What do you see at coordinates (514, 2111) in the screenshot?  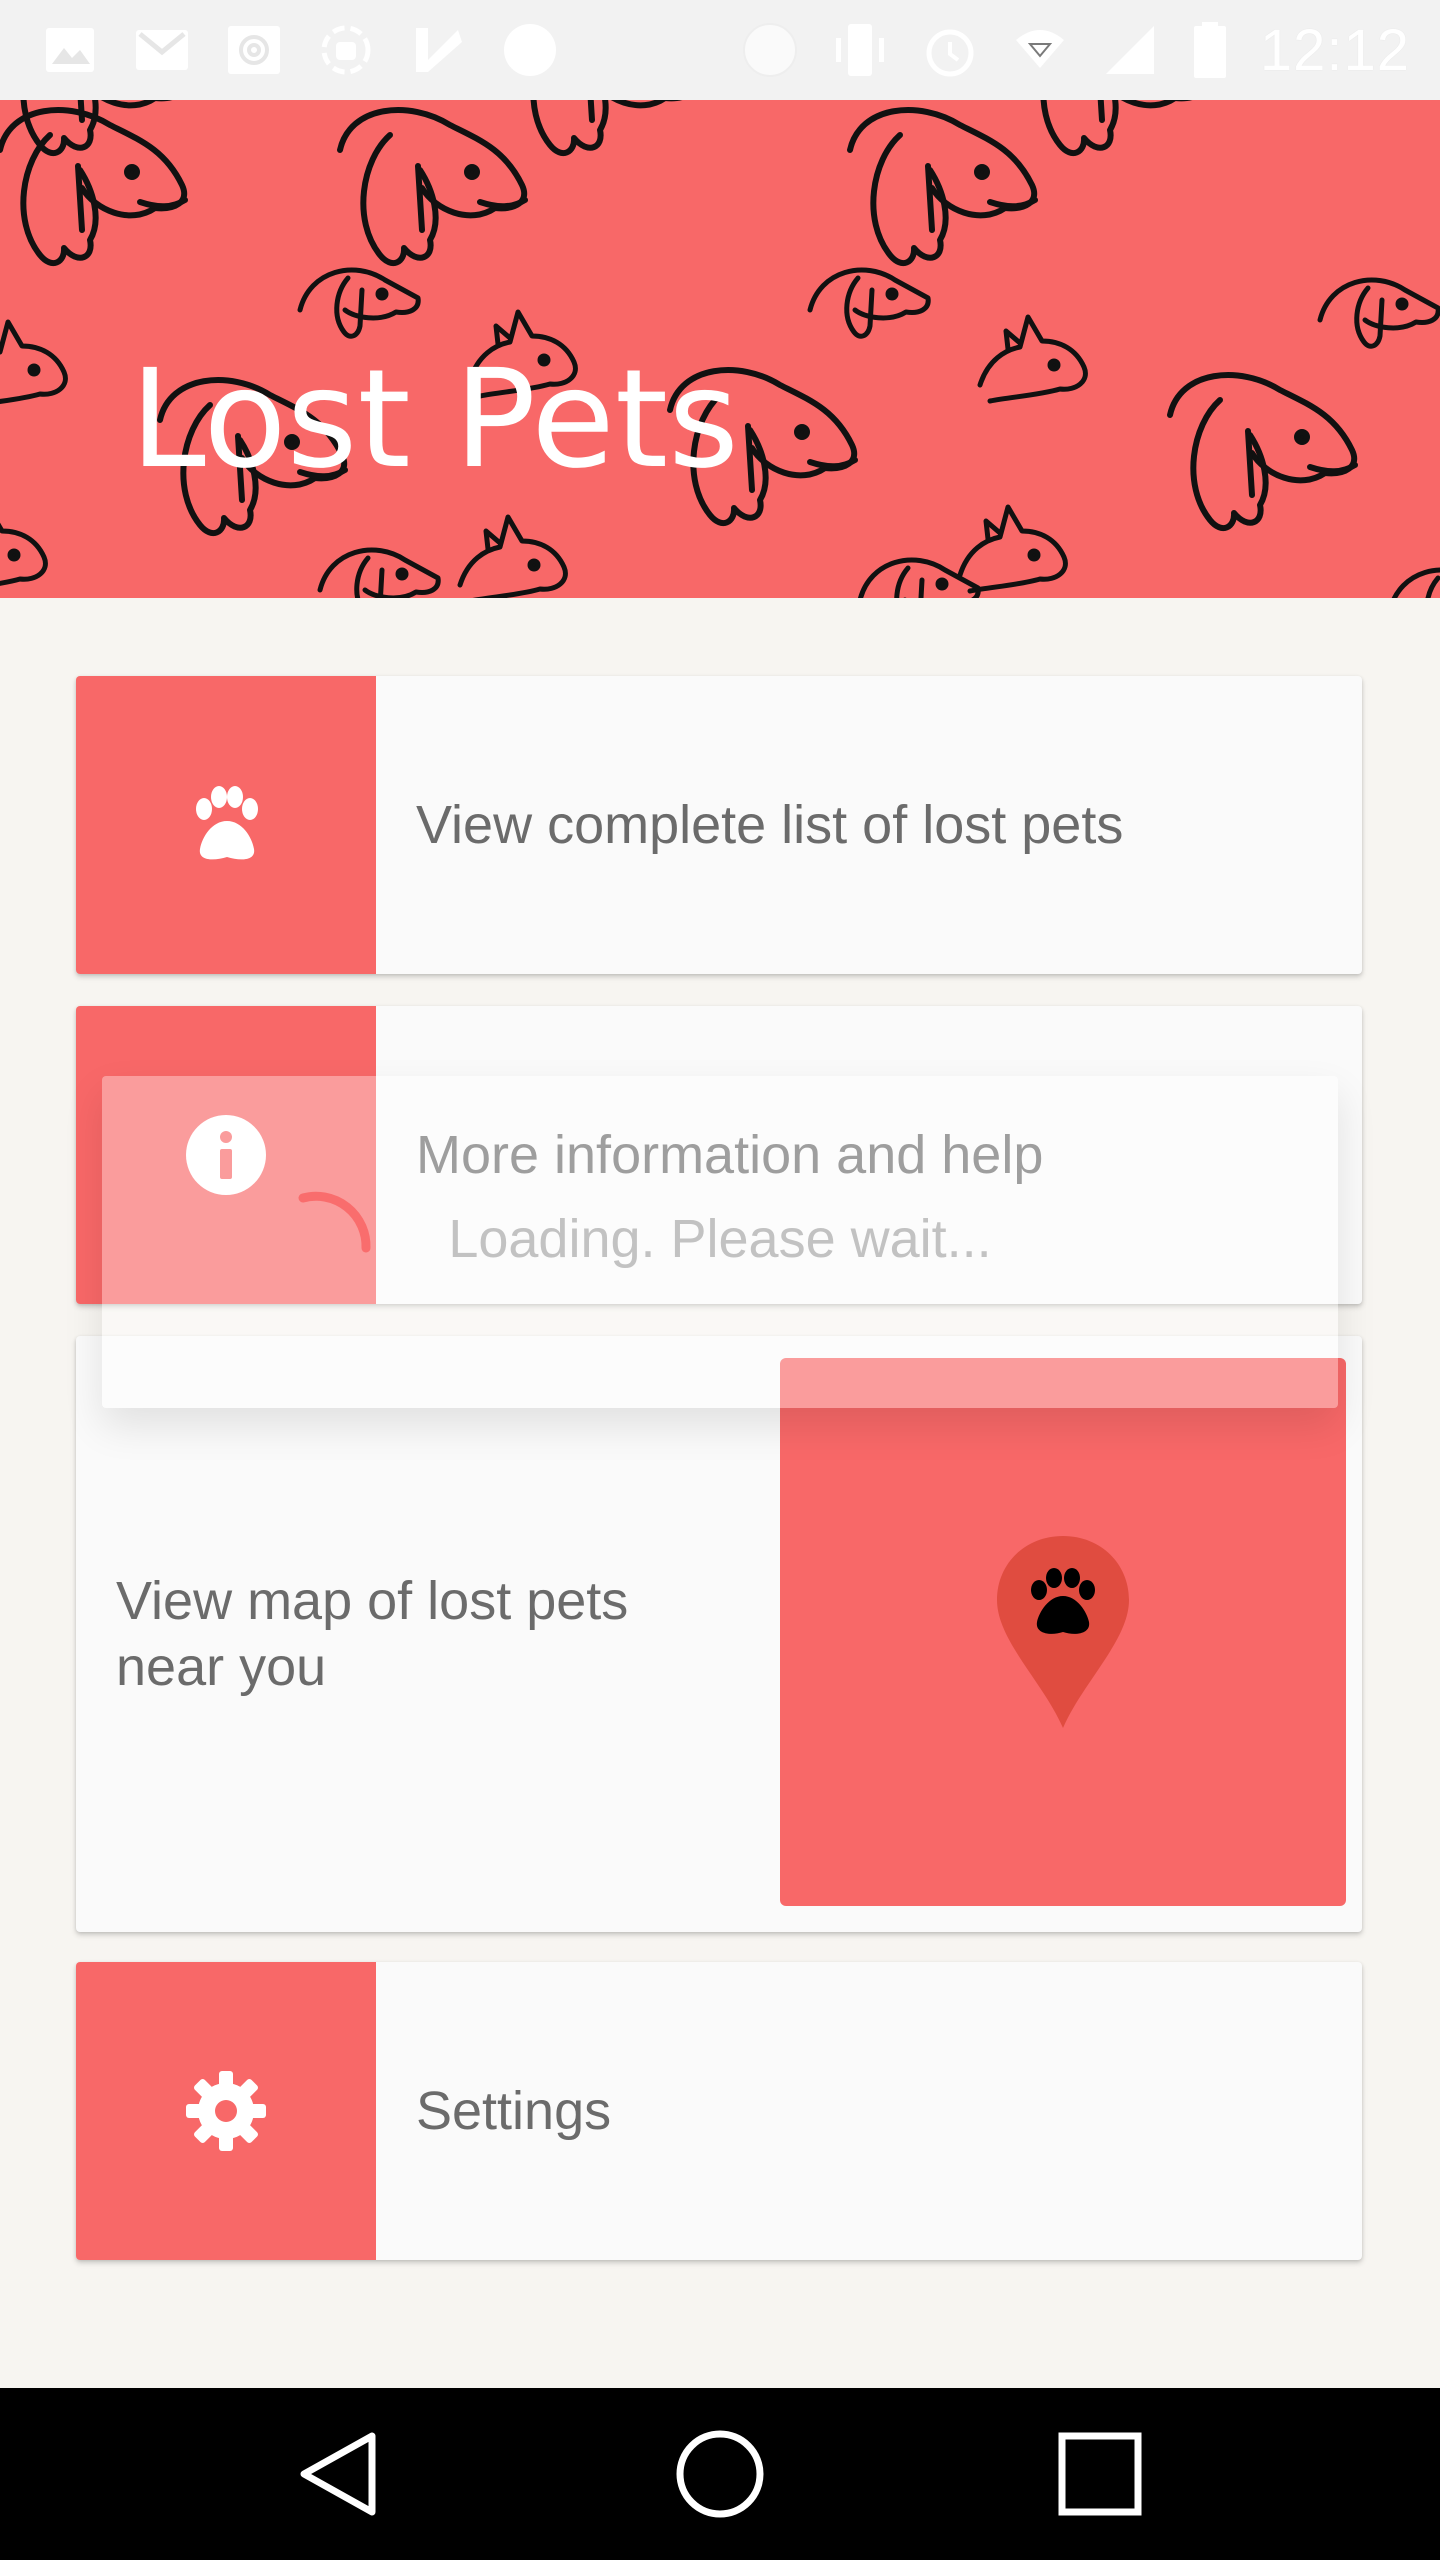 I see `settings-label: Settings` at bounding box center [514, 2111].